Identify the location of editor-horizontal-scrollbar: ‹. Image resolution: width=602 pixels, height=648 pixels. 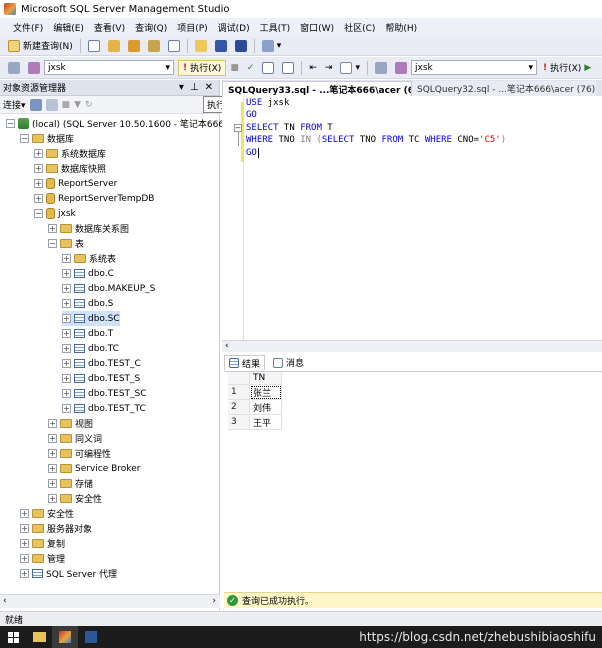
(412, 346).